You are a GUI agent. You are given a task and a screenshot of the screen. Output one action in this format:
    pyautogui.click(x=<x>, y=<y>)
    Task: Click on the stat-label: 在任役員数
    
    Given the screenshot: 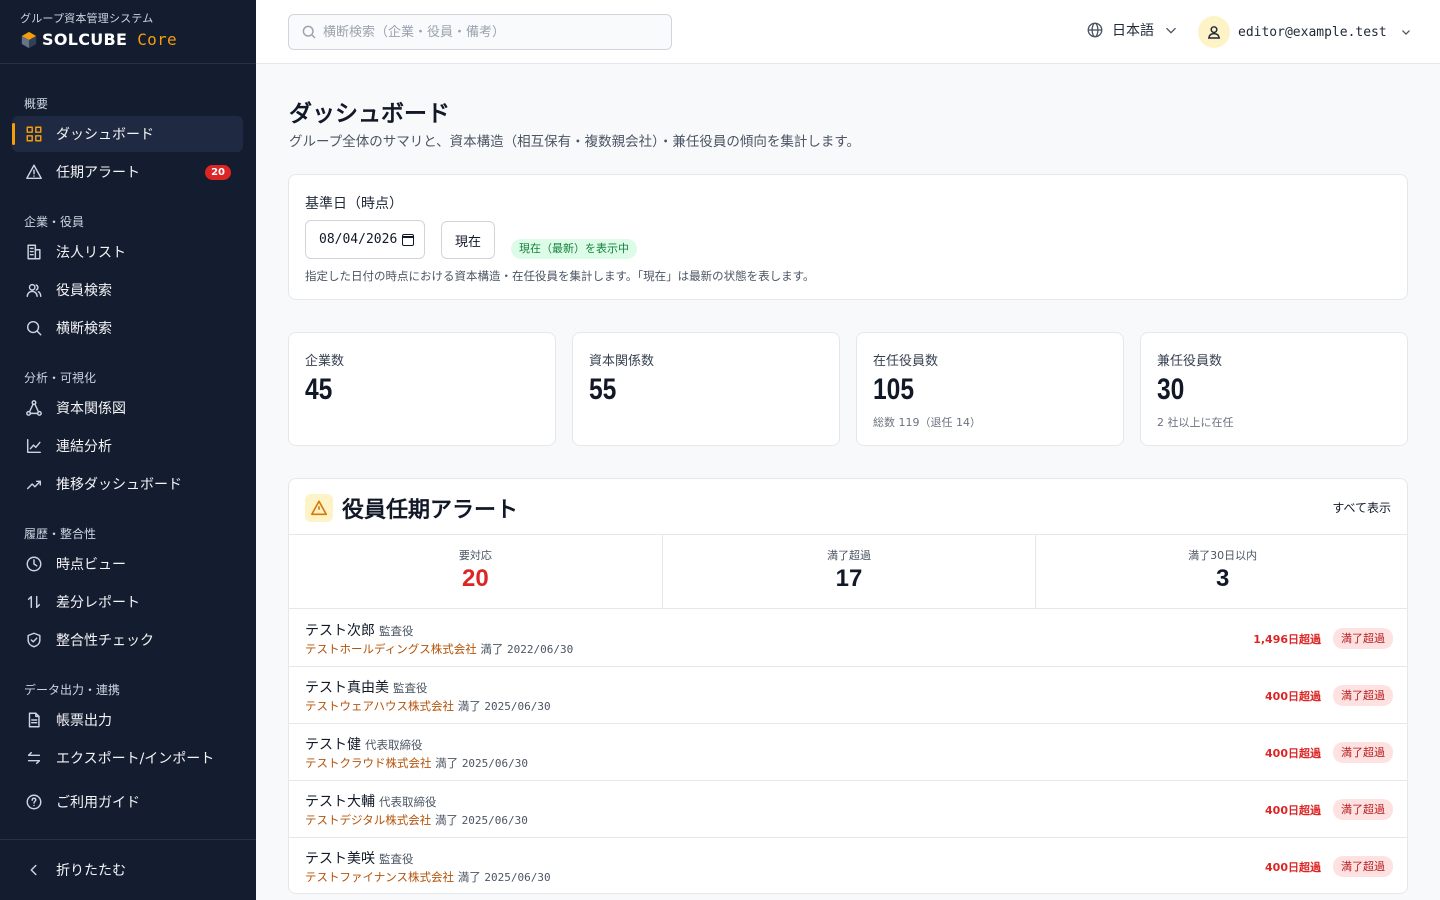 What is the action you would take?
    pyautogui.click(x=906, y=361)
    